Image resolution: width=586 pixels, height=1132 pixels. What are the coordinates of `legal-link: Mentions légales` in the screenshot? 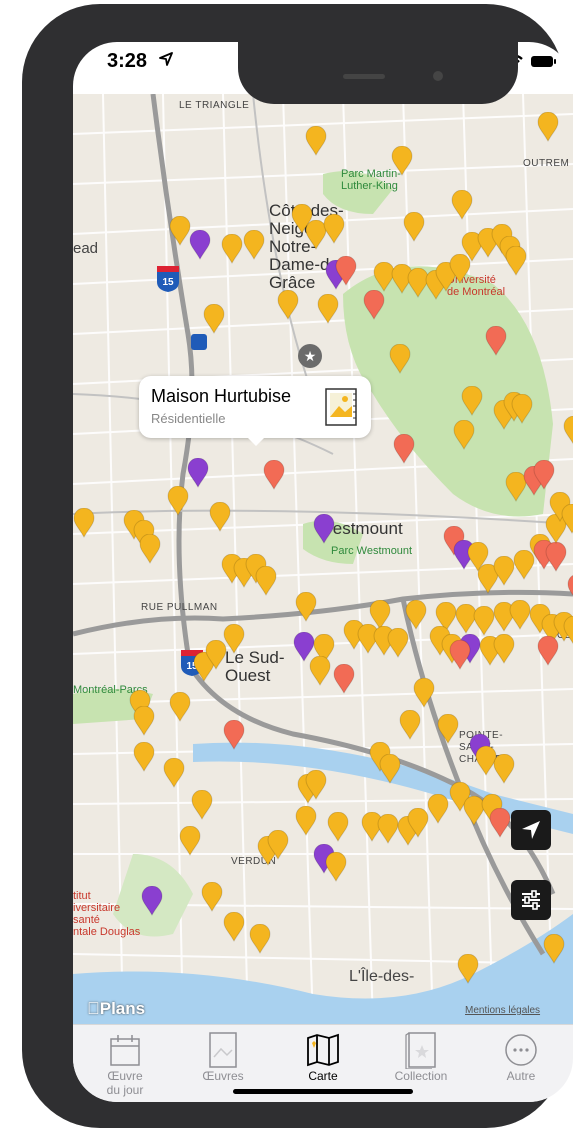 It's located at (502, 1010).